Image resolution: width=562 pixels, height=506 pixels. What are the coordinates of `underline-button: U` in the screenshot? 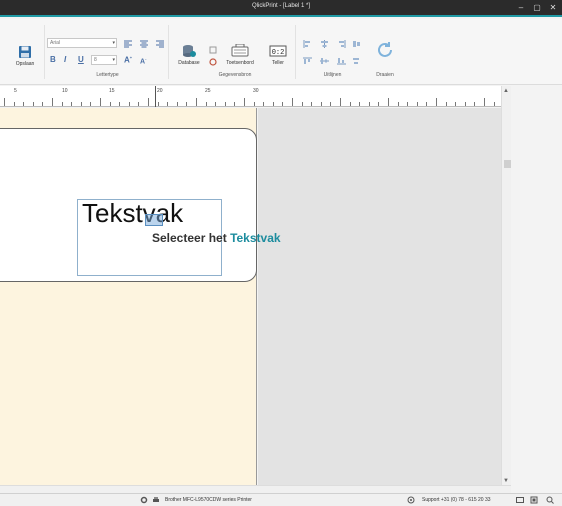 It's located at (81, 59).